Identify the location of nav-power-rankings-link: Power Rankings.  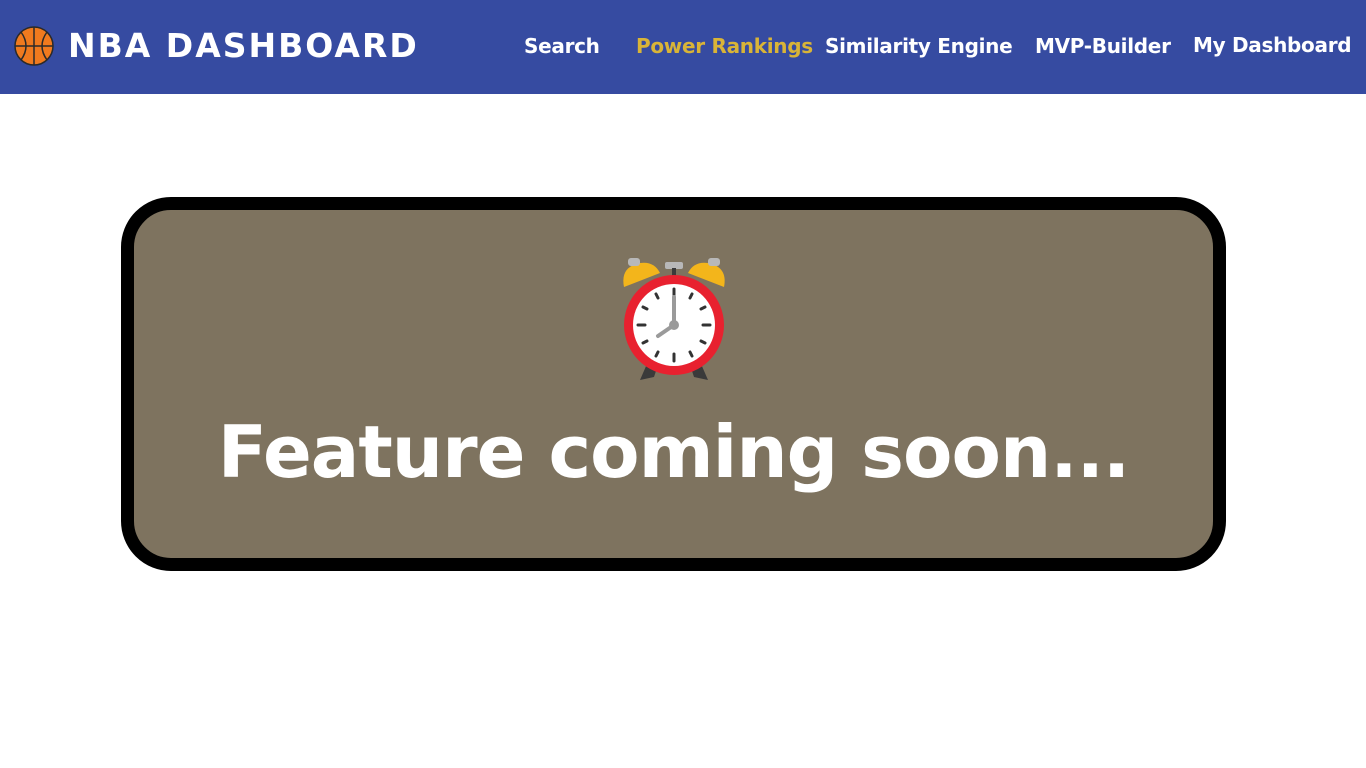
(724, 46).